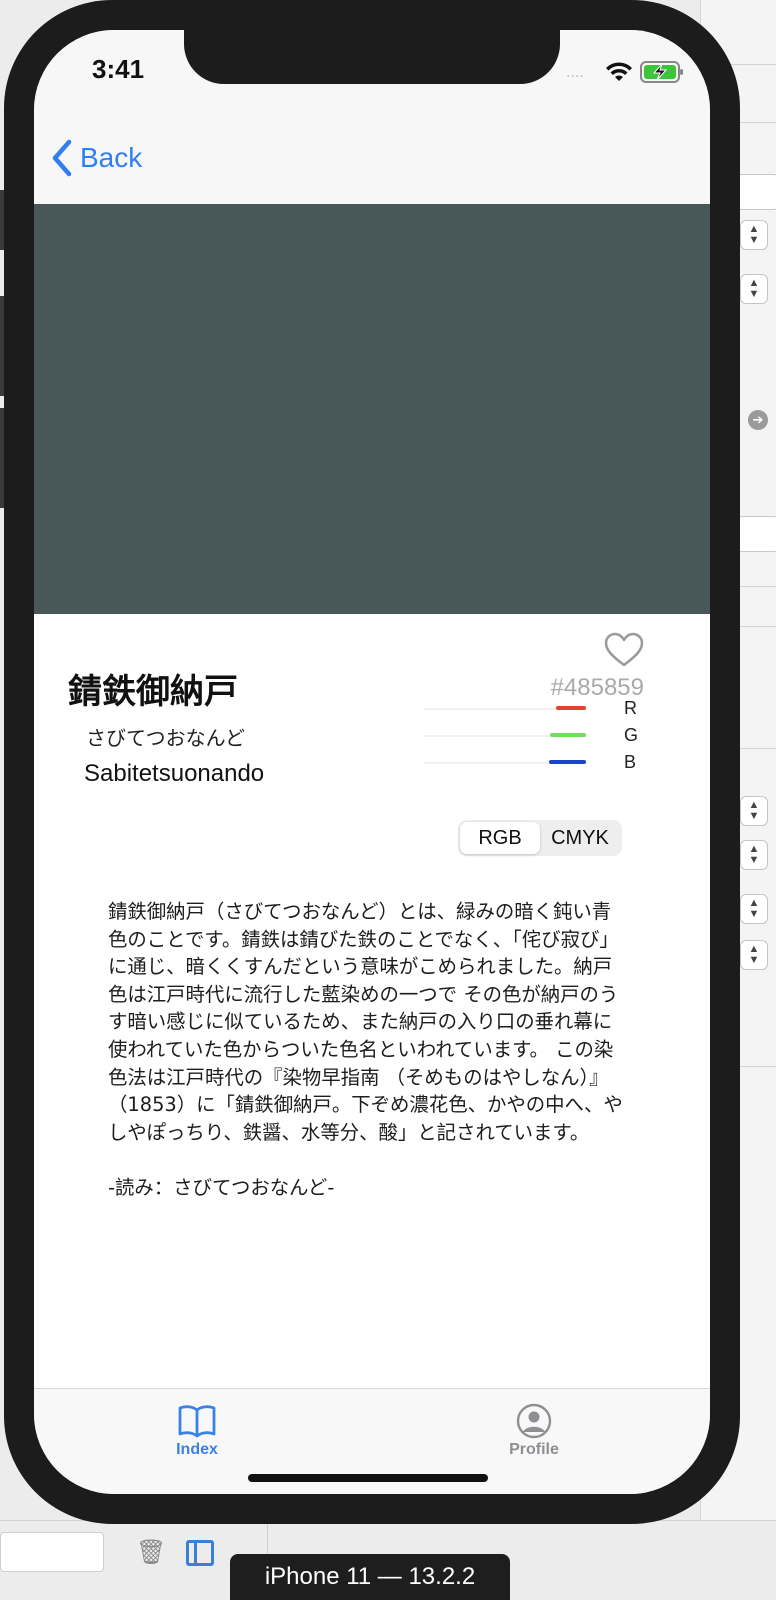  I want to click on segment-cmyk: CMYK, so click(580, 838).